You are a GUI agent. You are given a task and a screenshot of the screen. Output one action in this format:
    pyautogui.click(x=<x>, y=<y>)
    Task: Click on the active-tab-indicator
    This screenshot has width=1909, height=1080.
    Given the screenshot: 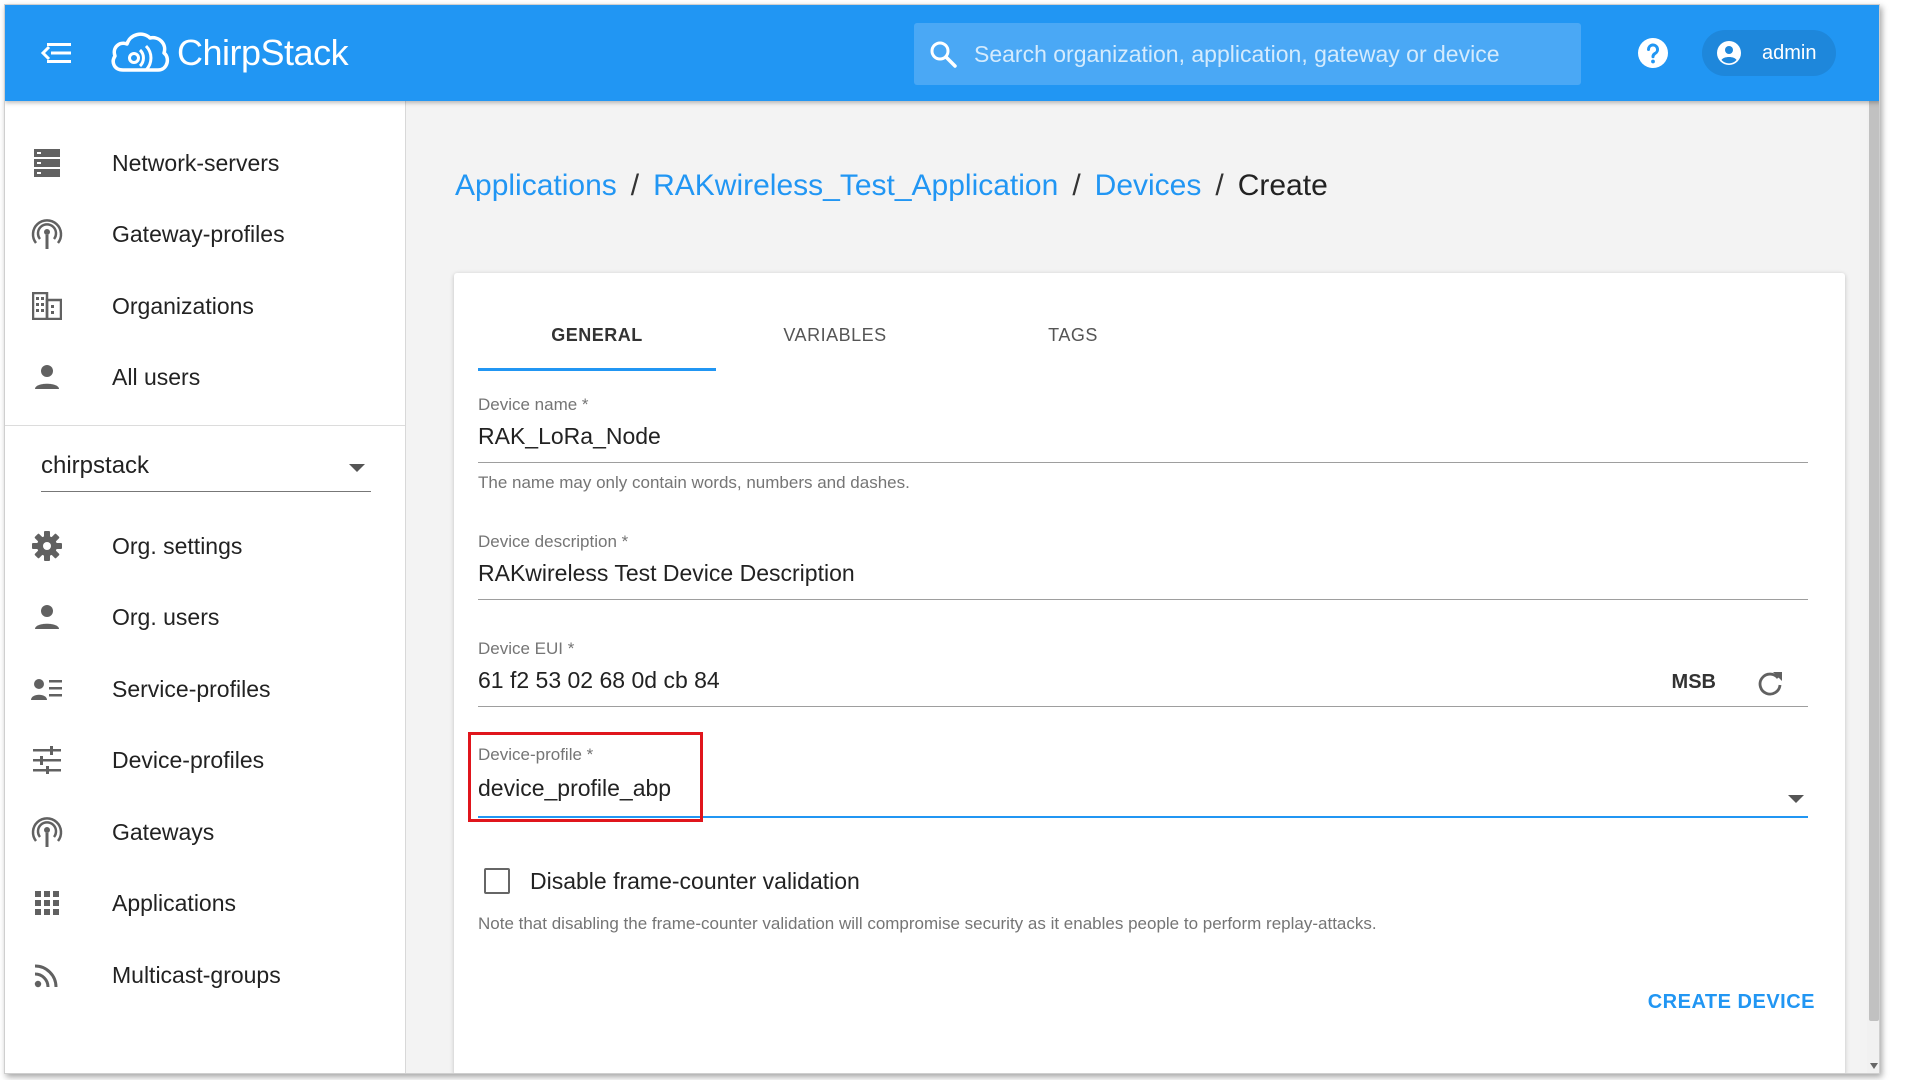 What is the action you would take?
    pyautogui.click(x=597, y=369)
    